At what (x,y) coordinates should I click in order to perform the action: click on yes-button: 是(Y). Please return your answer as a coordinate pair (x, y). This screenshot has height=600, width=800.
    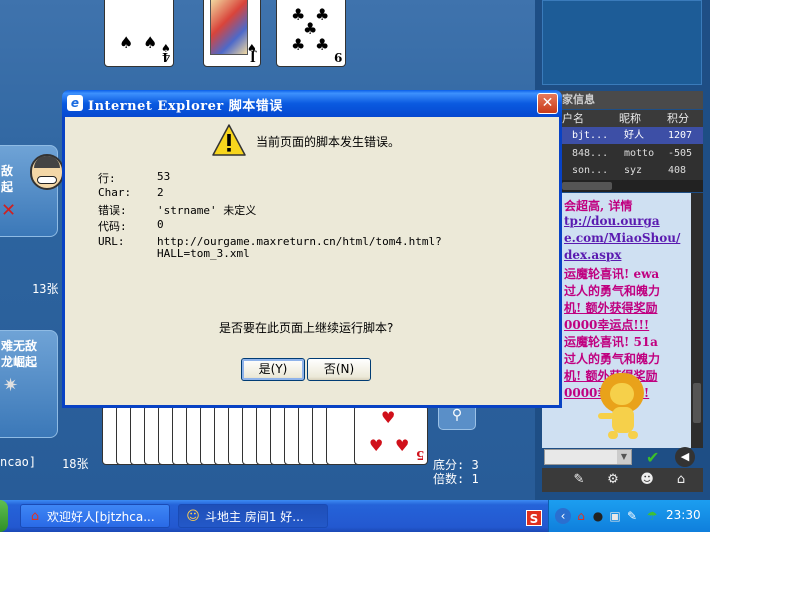
    Looking at the image, I should click on (273, 369).